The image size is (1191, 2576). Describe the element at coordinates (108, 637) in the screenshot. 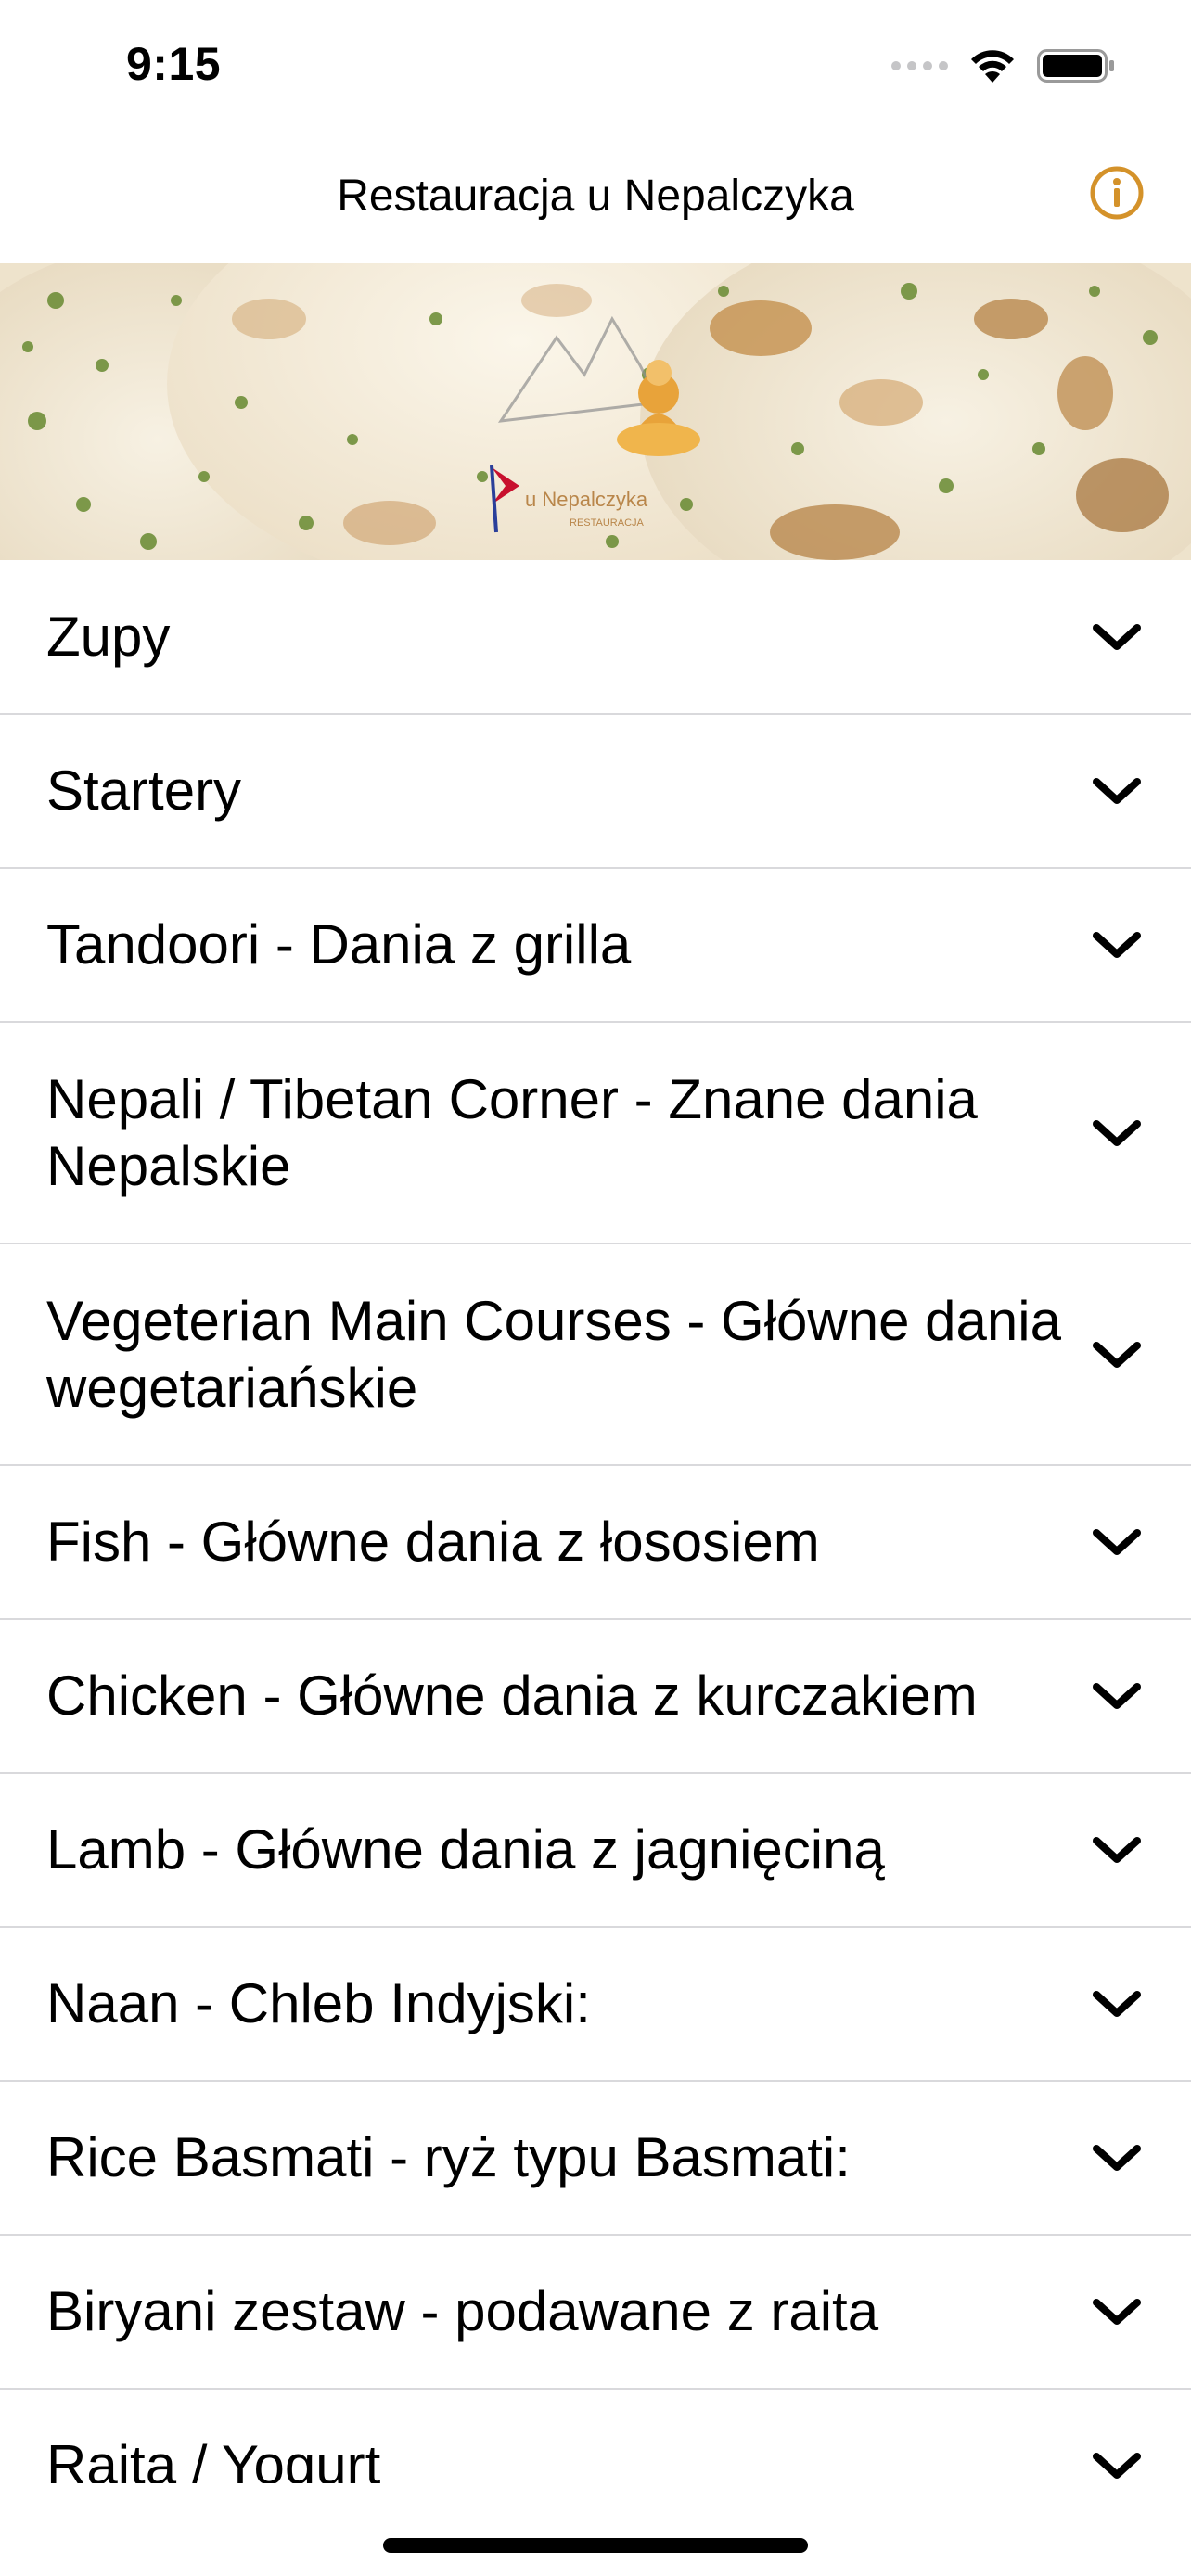

I see `category-label: Zupy` at that location.